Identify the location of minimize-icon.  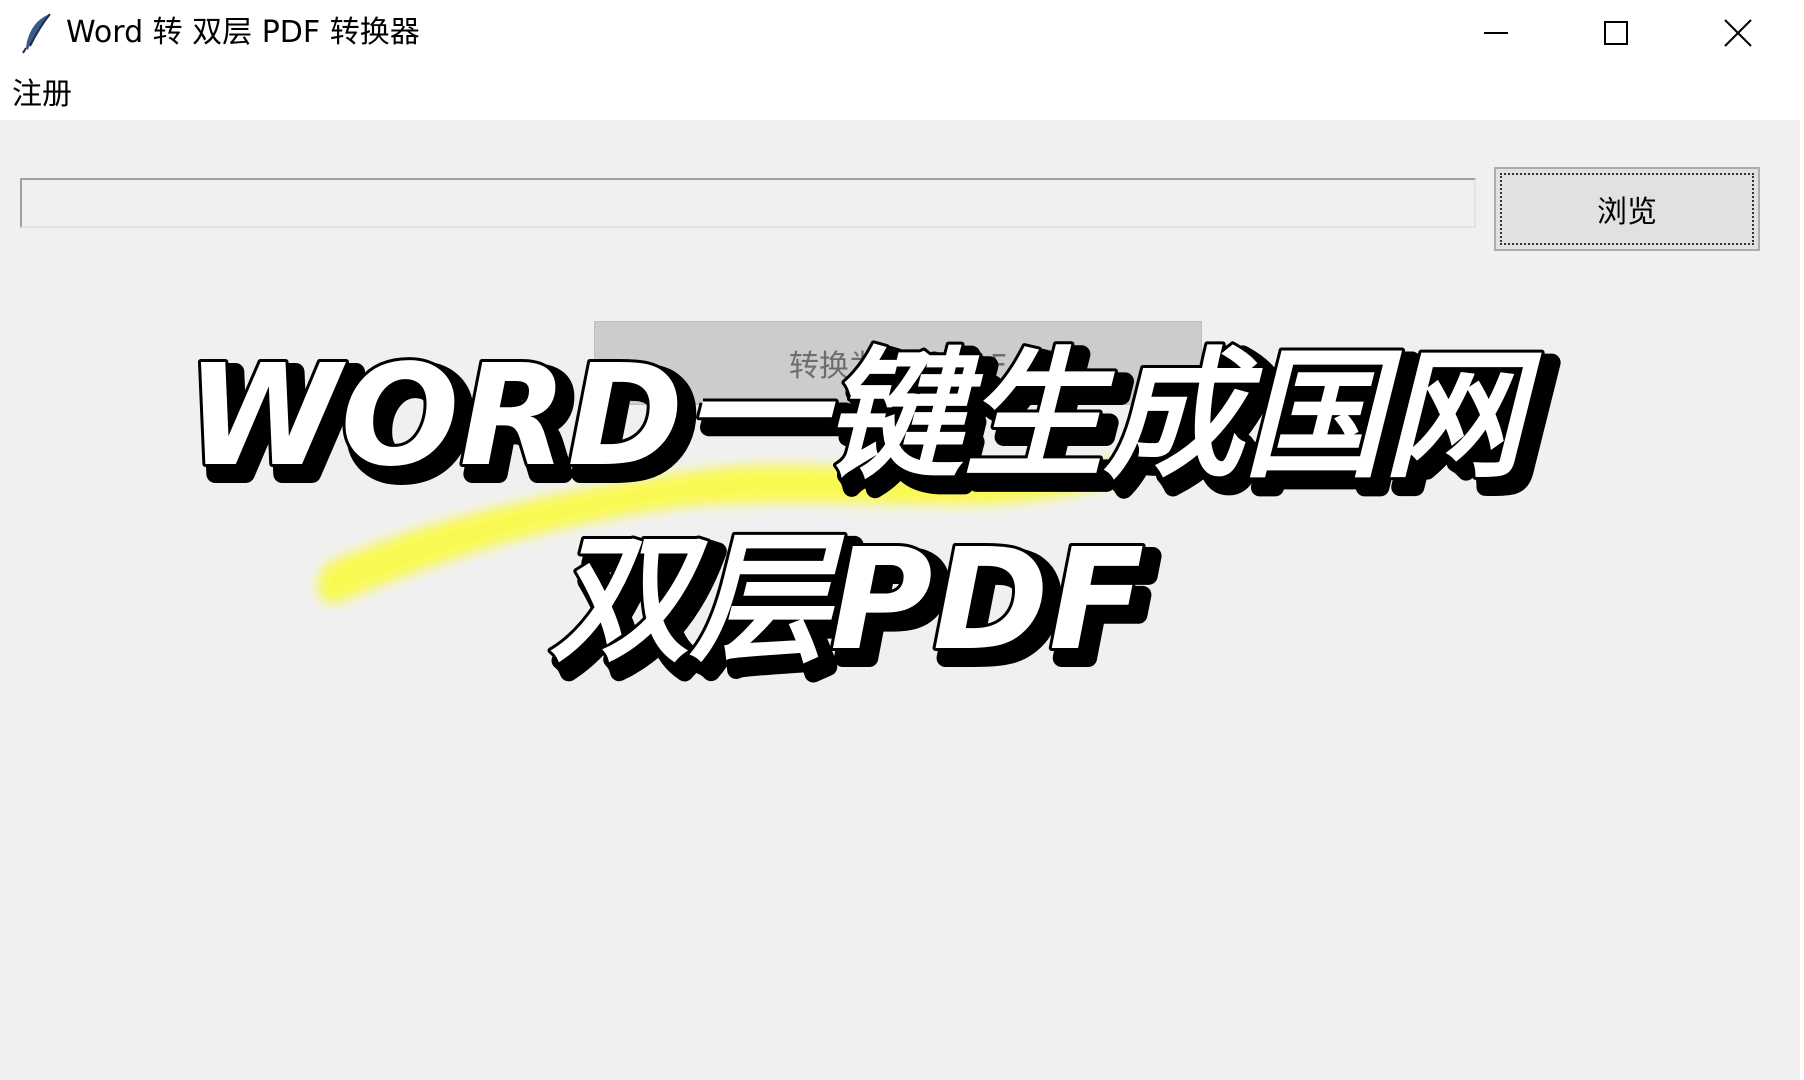
(1496, 33).